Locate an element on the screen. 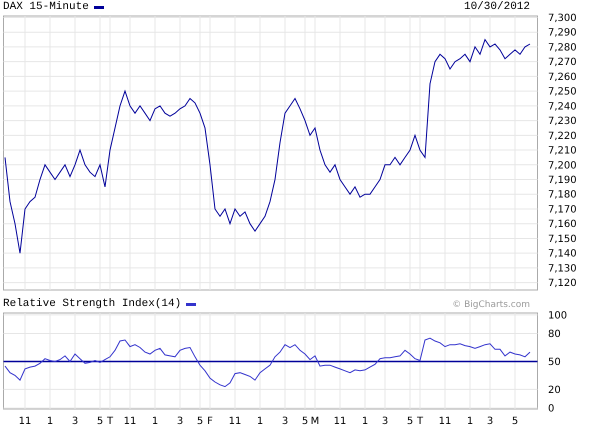 The image size is (614, 438). axis-tick-label: 20 is located at coordinates (554, 390).